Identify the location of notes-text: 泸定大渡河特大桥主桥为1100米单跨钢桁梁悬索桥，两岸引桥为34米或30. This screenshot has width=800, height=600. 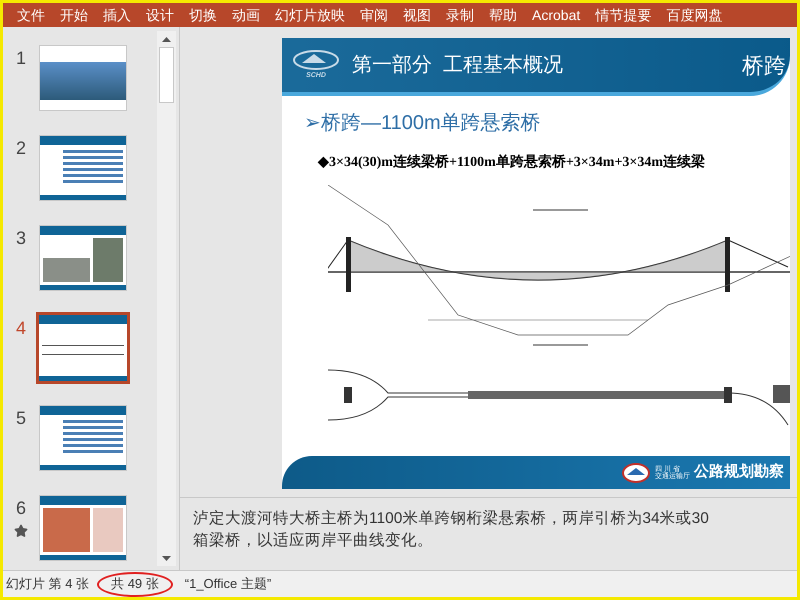
(451, 518).